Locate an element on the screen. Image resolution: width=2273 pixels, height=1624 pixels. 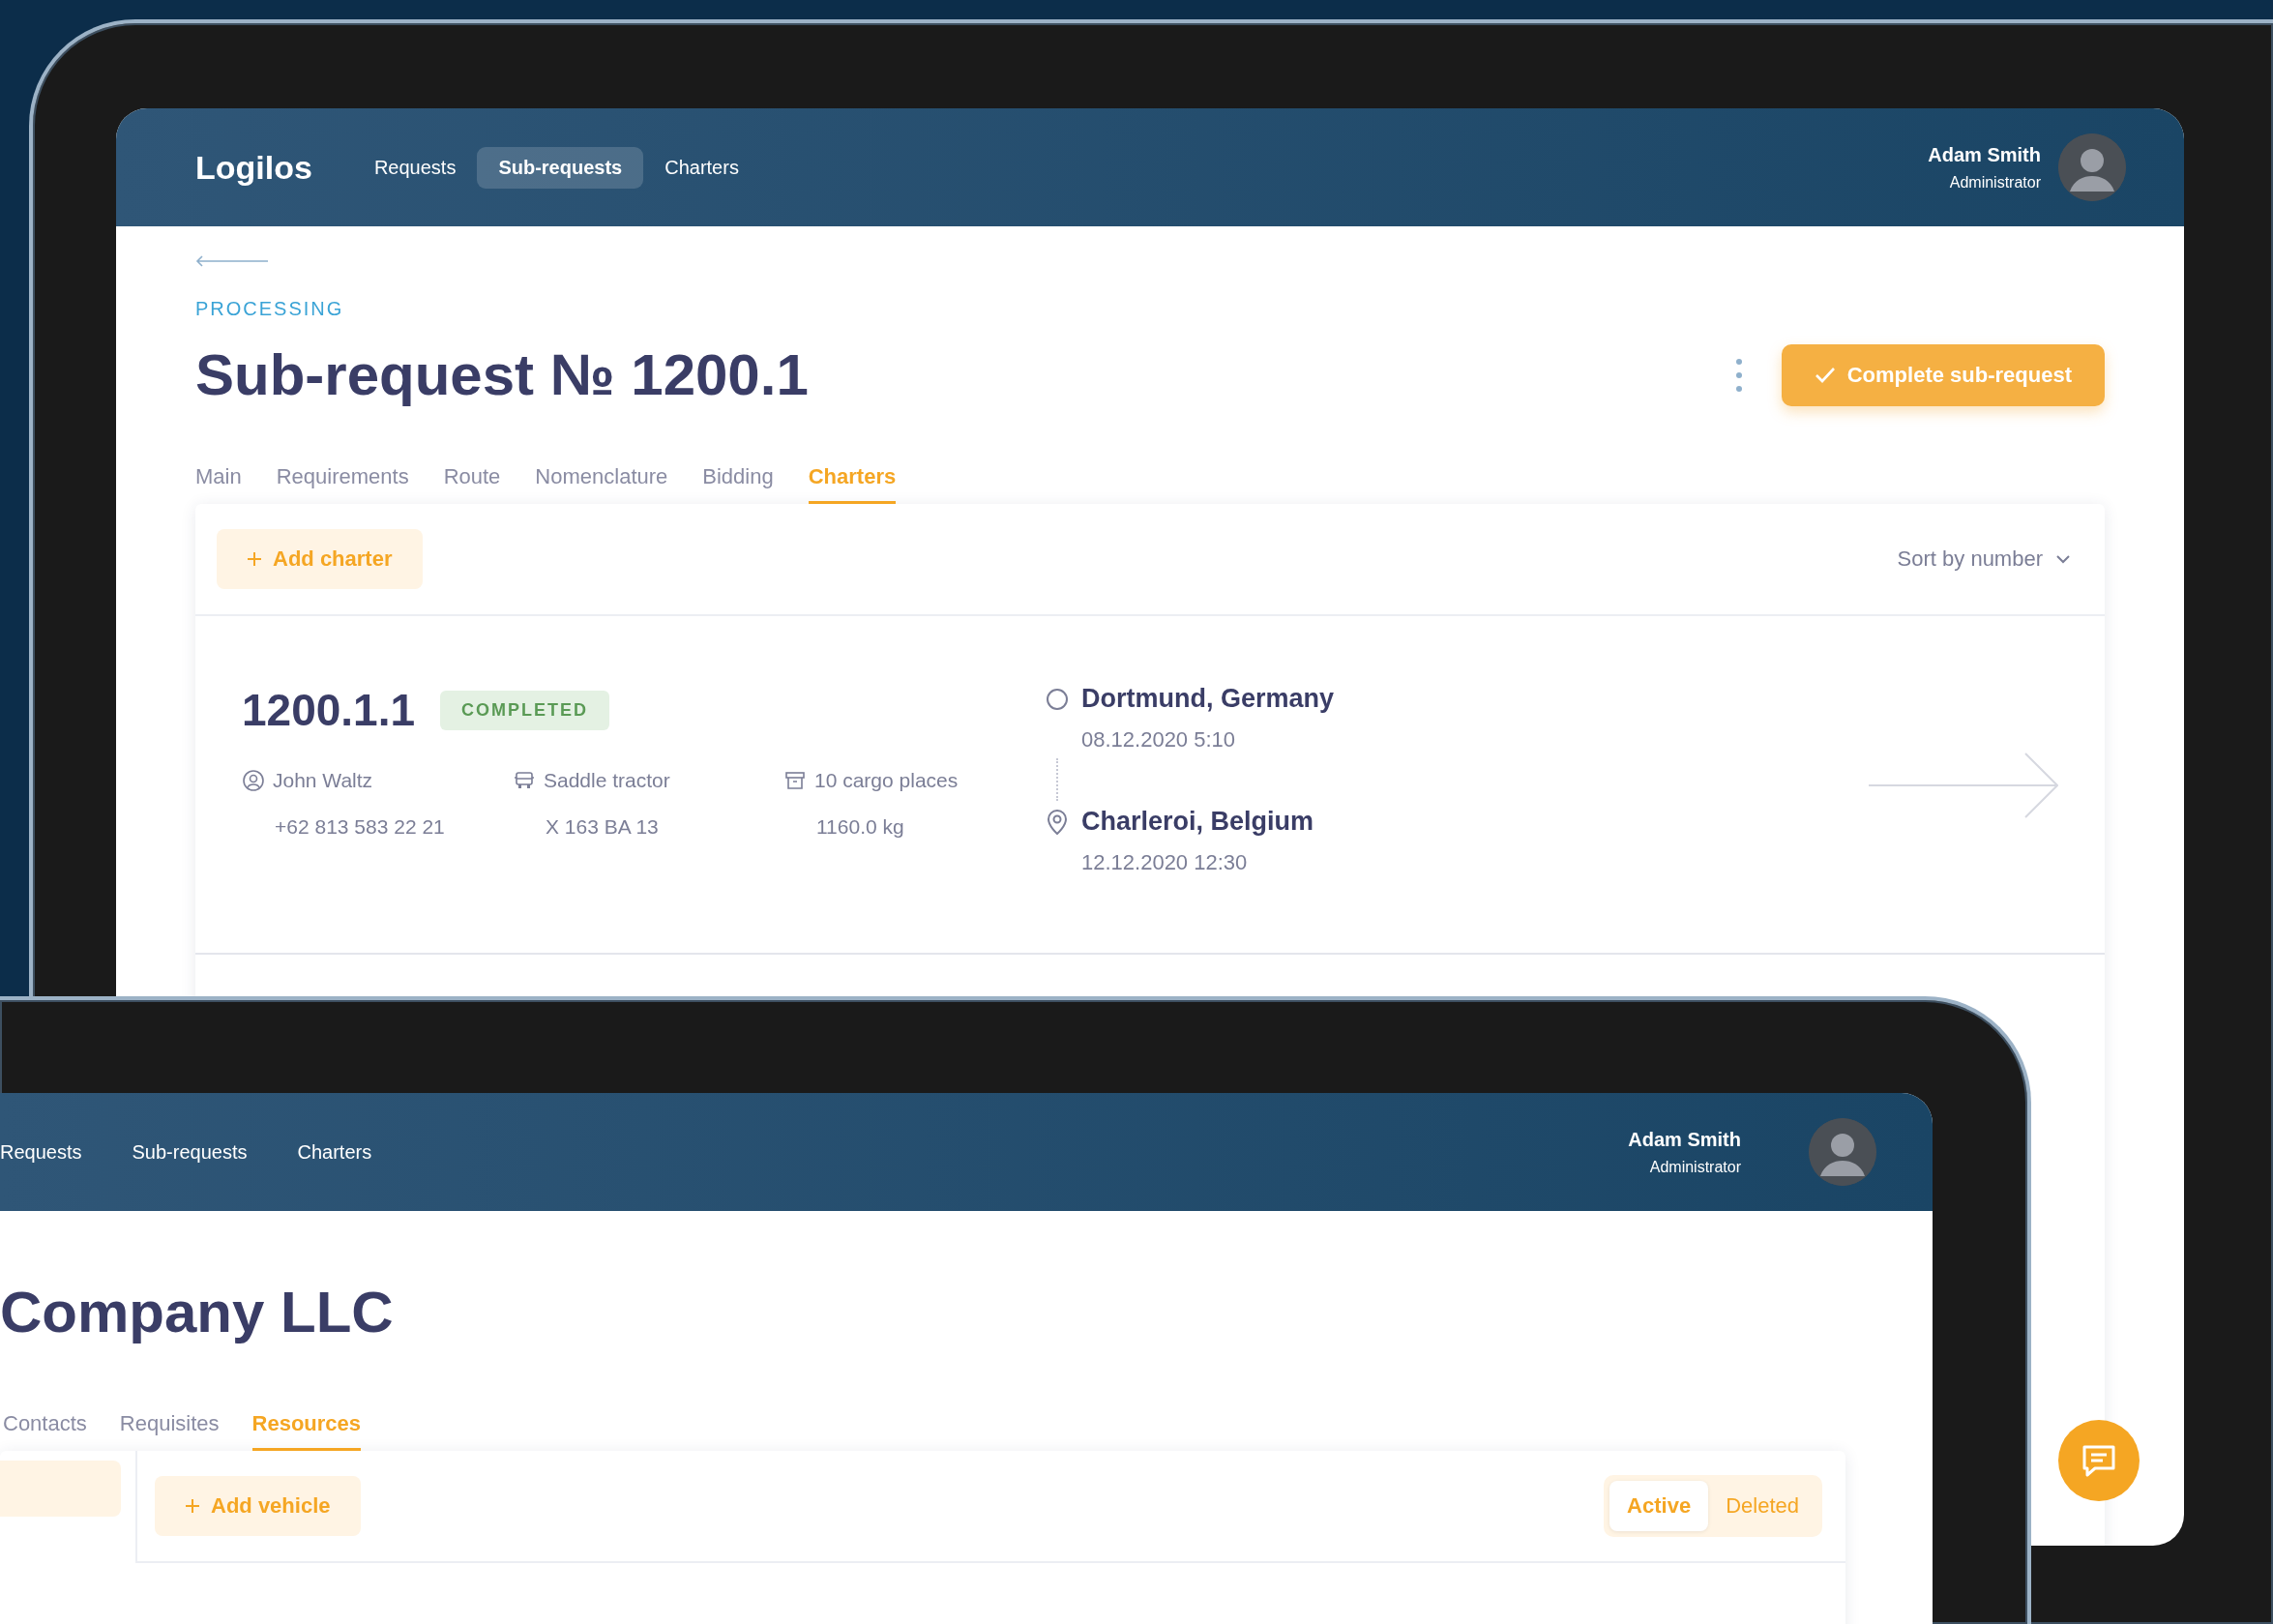
charter-number: 1200.1.1 is located at coordinates (329, 710).